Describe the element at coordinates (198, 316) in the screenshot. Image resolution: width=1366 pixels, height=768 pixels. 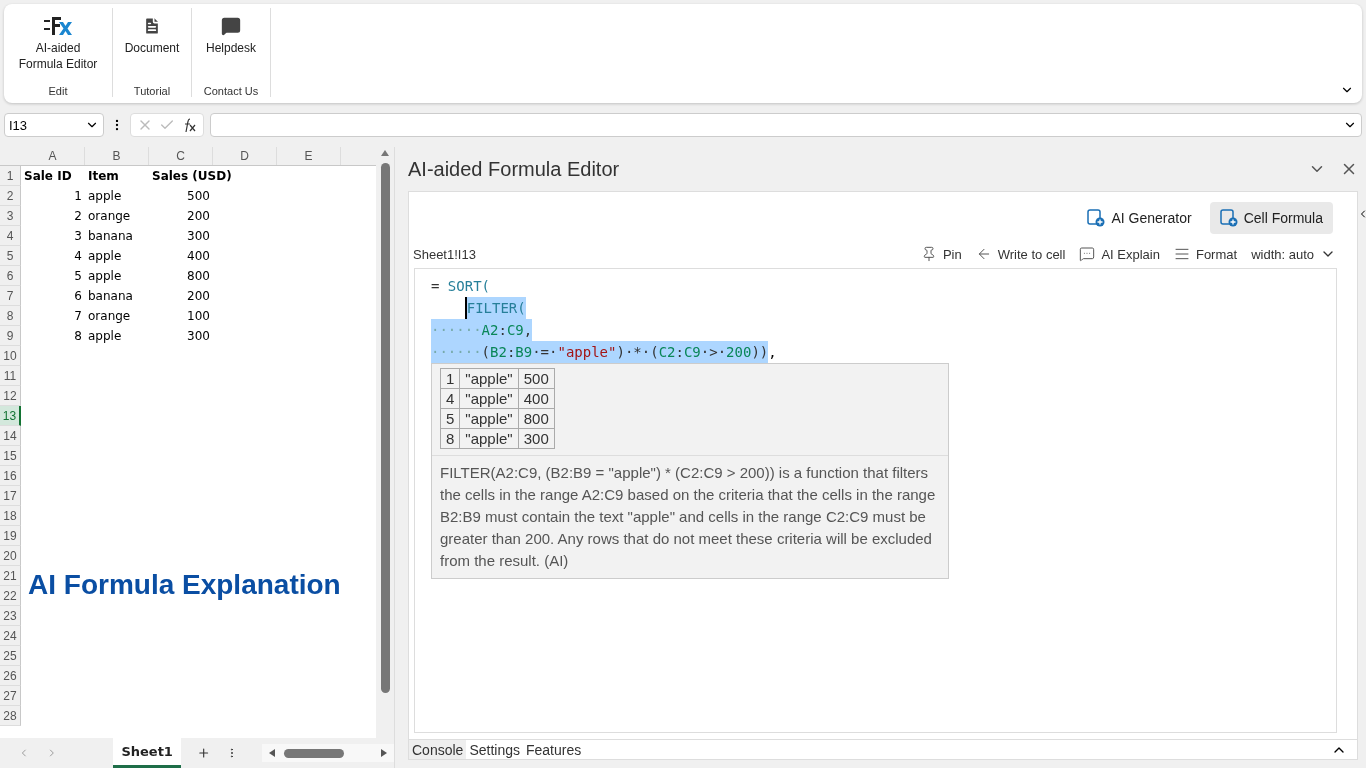
I see `table-cell-text: 100` at that location.